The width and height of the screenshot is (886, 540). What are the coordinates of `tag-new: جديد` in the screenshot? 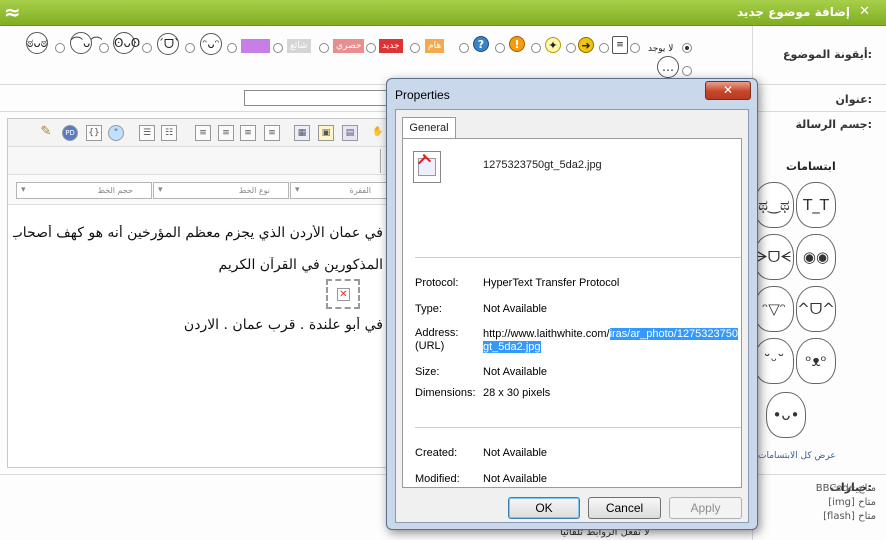 It's located at (391, 46).